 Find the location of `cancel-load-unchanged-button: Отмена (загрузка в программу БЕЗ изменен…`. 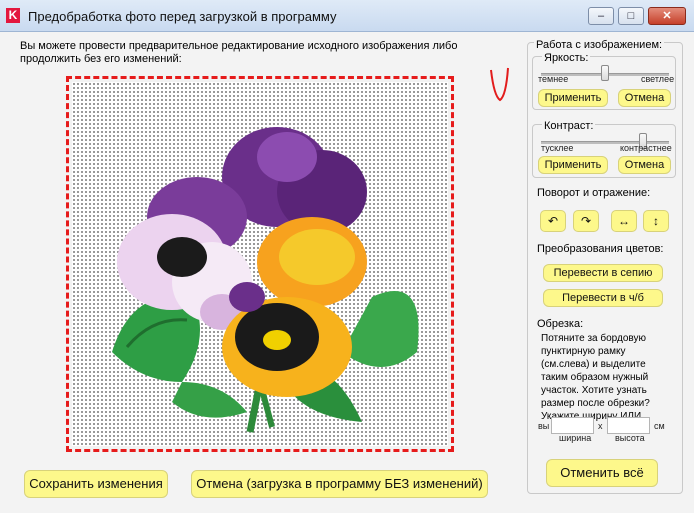

cancel-load-unchanged-button: Отмена (загрузка в программу БЕЗ изменен… is located at coordinates (339, 484).